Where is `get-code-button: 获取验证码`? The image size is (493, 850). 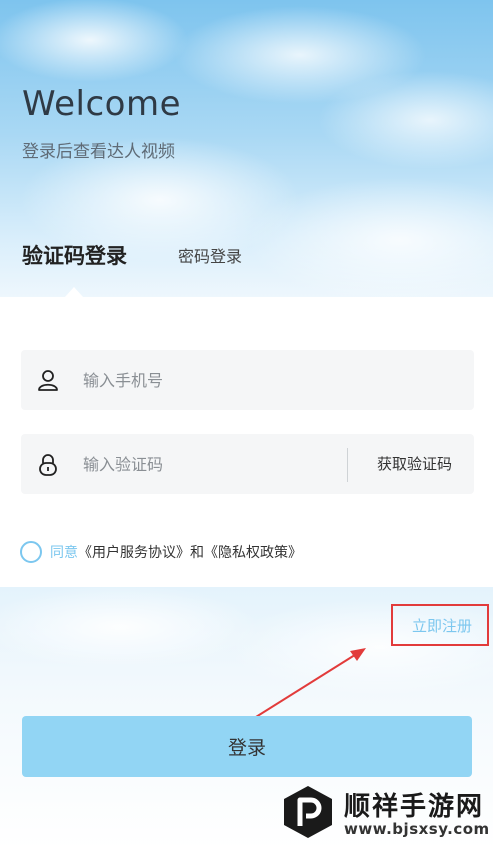
get-code-button: 获取验证码 is located at coordinates (414, 464).